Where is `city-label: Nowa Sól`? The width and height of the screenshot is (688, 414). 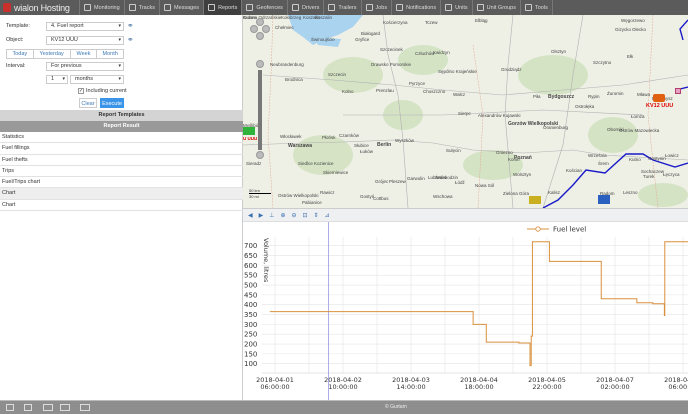 city-label: Nowa Sól is located at coordinates (485, 185).